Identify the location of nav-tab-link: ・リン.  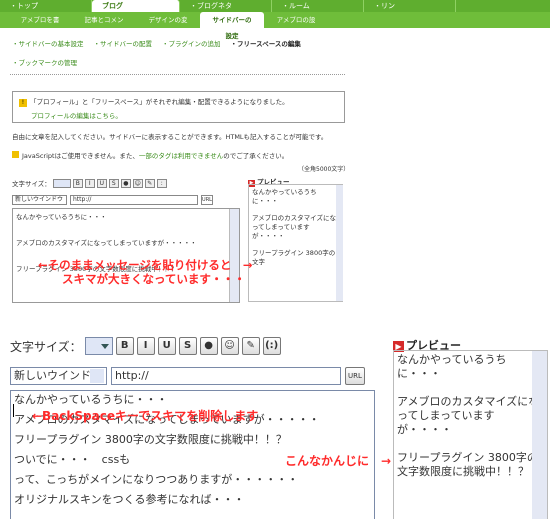
(410, 6).